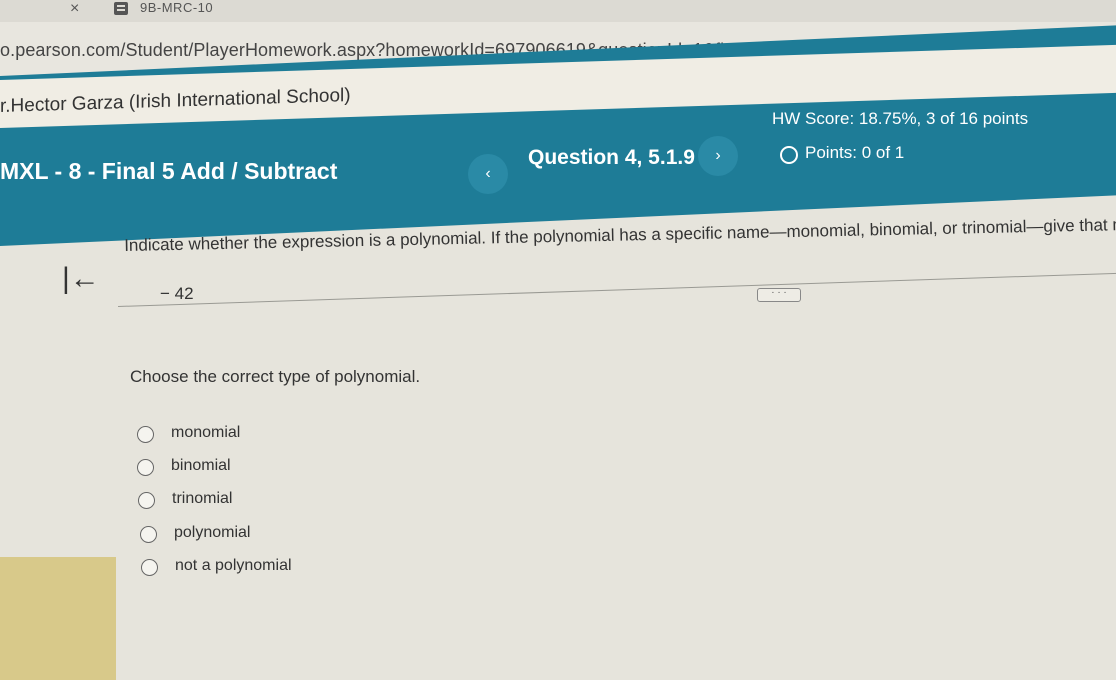  I want to click on expression: − 42, so click(177, 293).